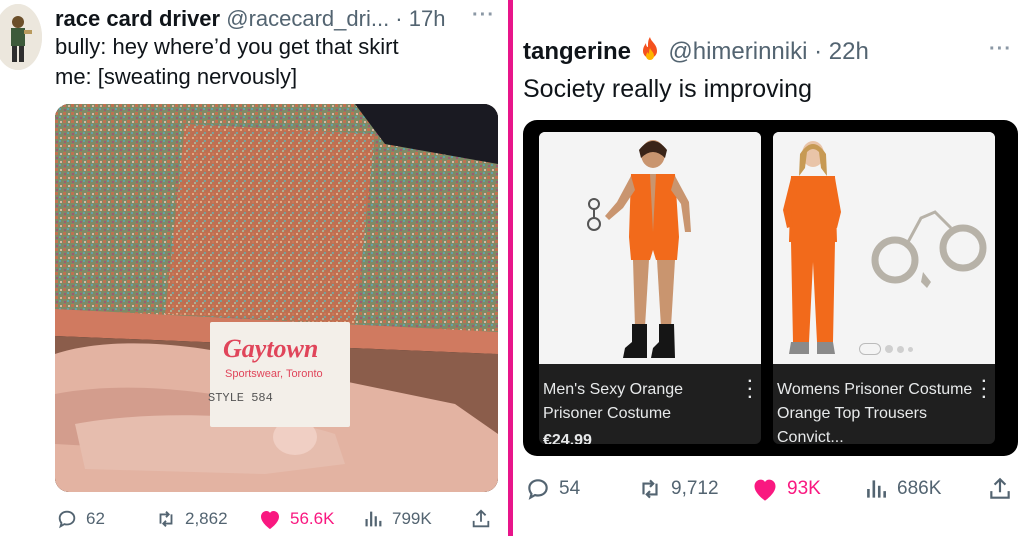 The width and height of the screenshot is (1024, 536). Describe the element at coordinates (650, 52) in the screenshot. I see `fire-icon` at that location.